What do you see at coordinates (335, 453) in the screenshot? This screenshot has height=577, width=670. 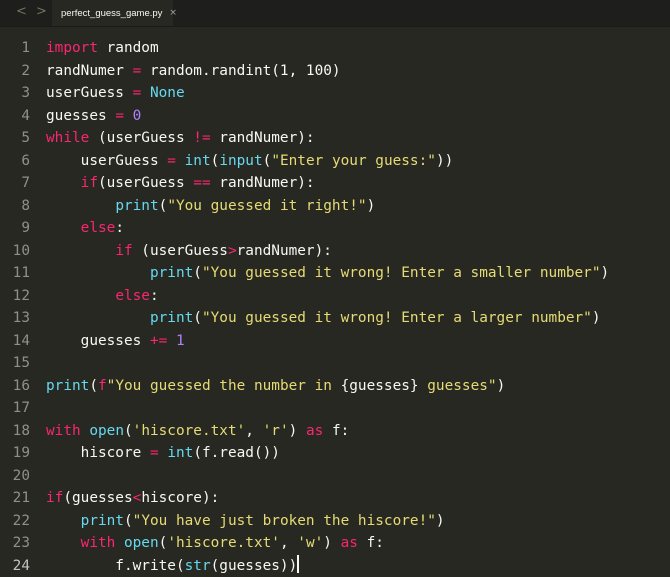 I see `code-line: 19 hiscore = int(f.read())` at bounding box center [335, 453].